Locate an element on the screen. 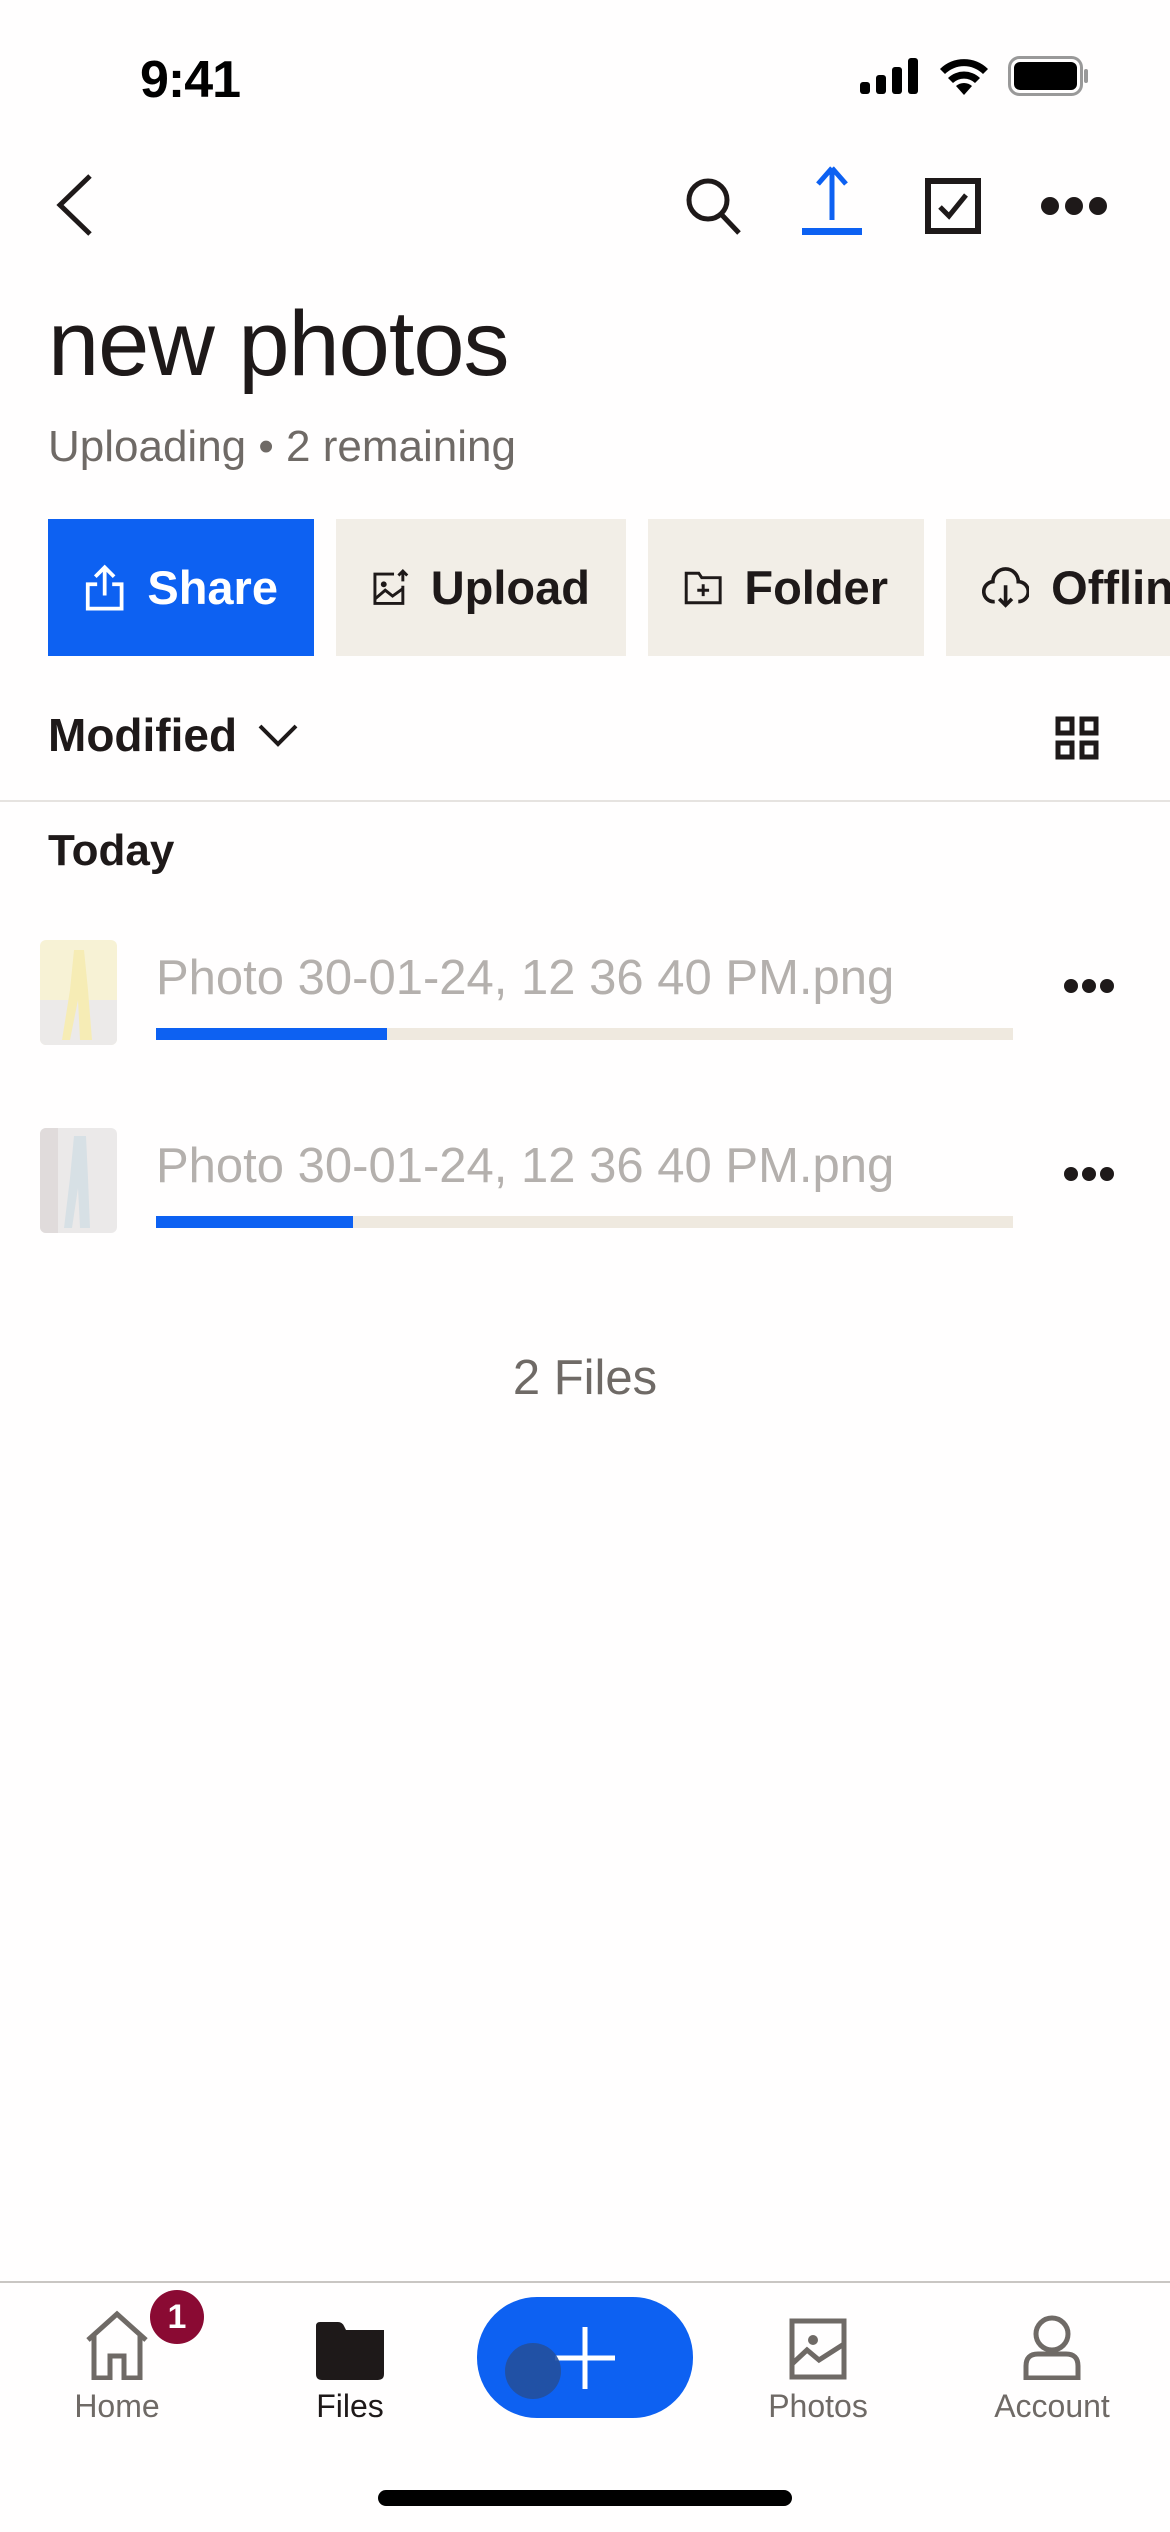  wifi-icon is located at coordinates (964, 77).